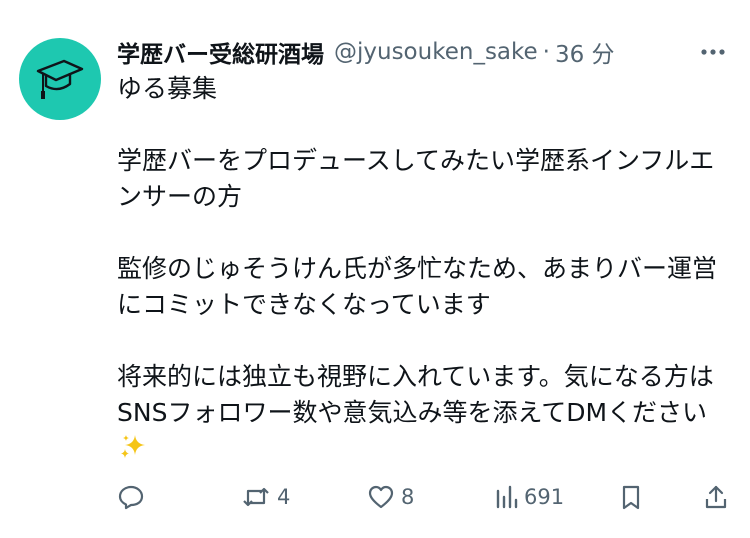  I want to click on heart-icon, so click(381, 497).